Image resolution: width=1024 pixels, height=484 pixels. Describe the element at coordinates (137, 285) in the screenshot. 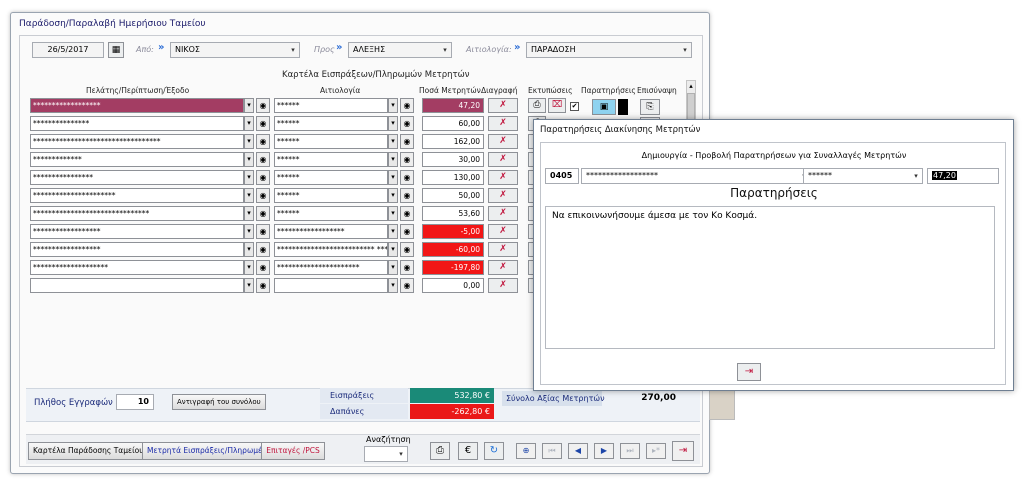

I see `customer-cell` at that location.